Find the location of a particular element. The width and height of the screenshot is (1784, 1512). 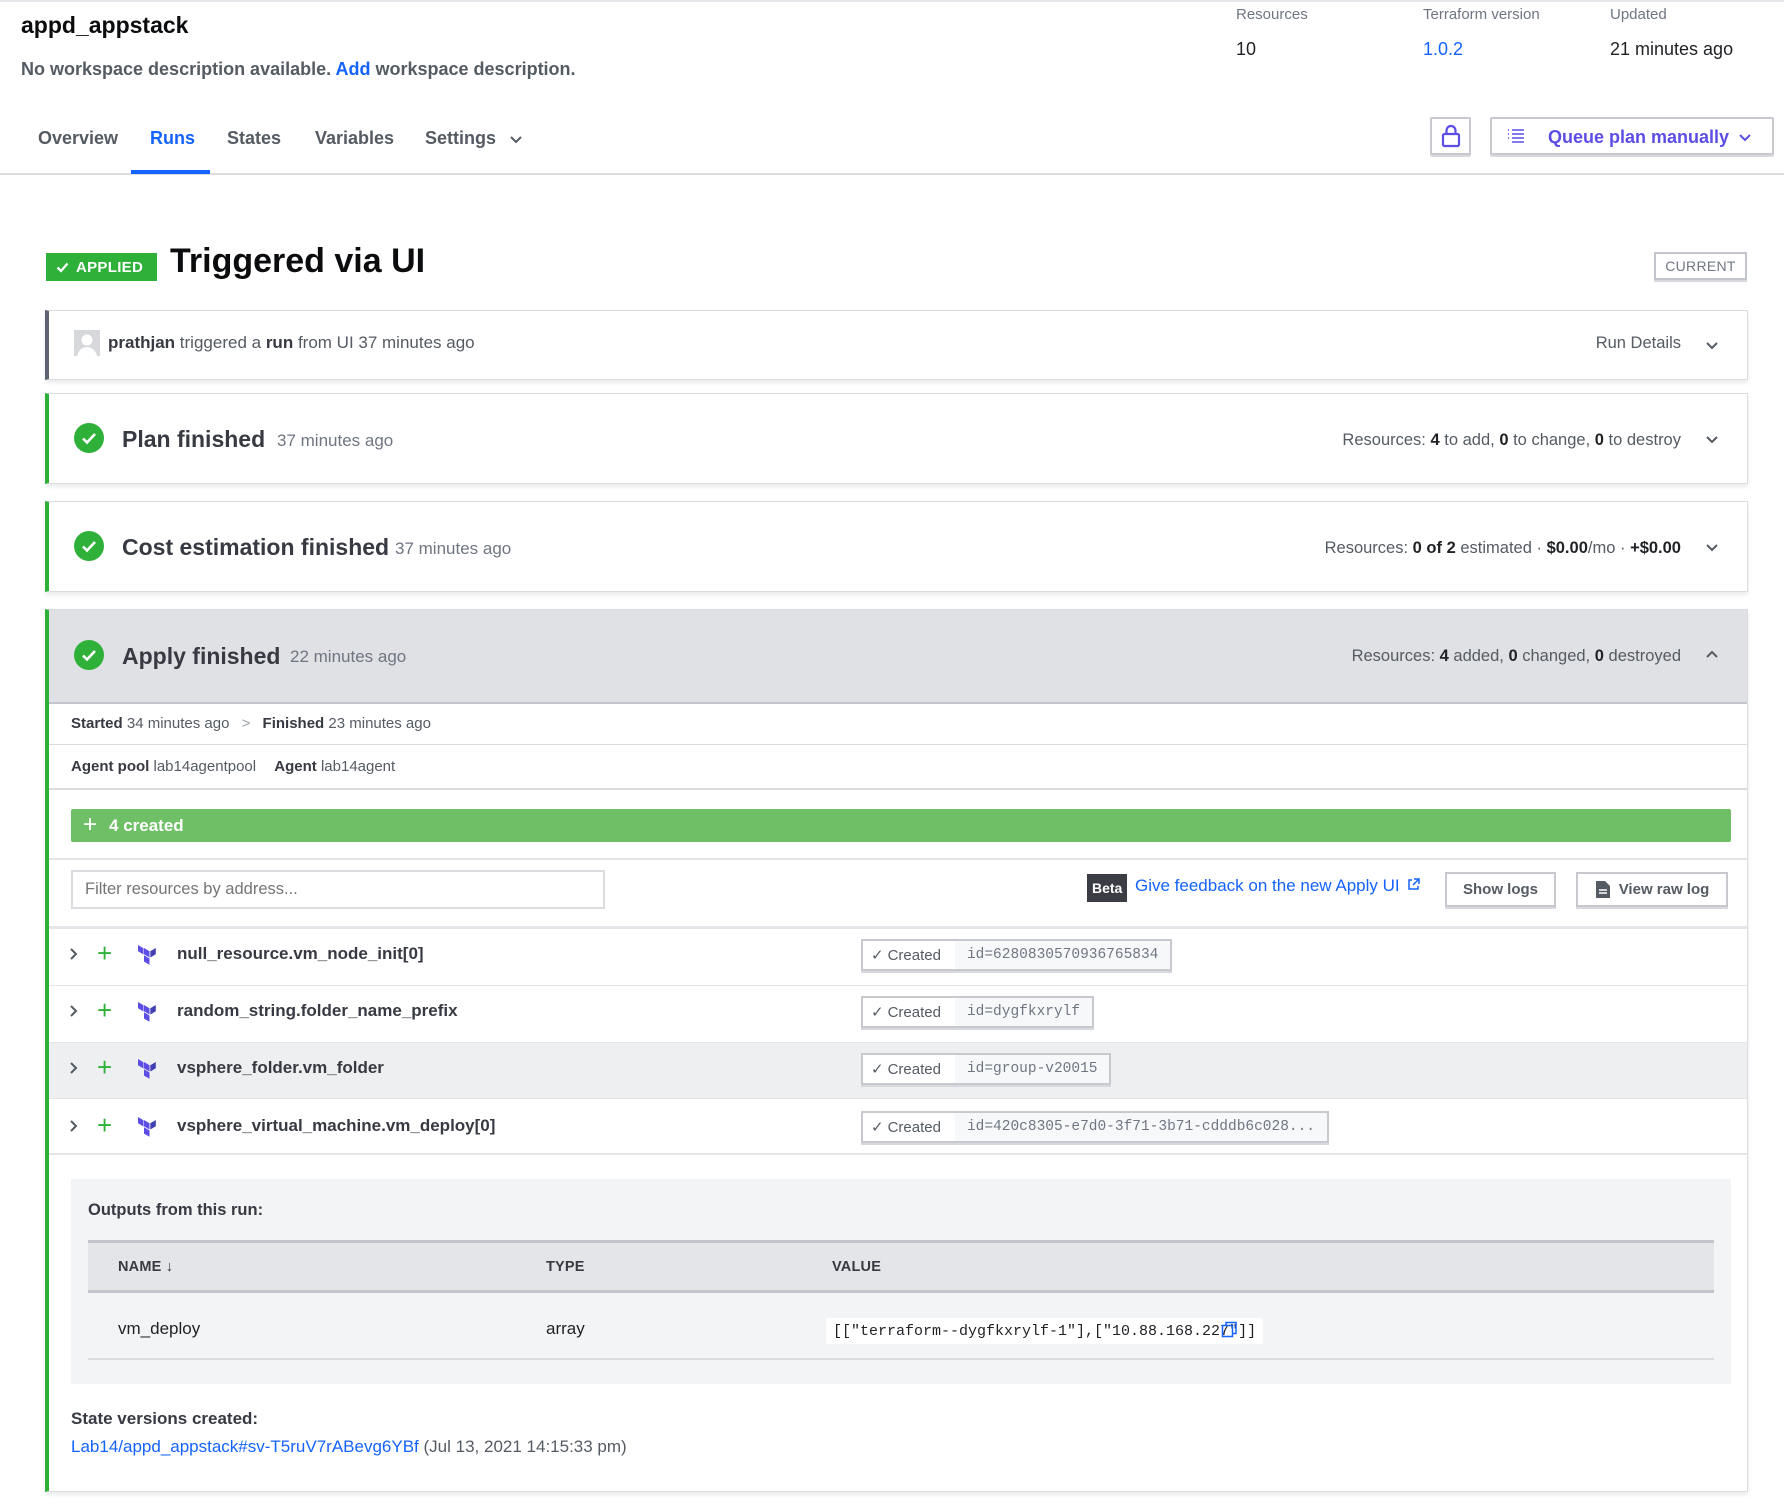

divider is located at coordinates (898, 859).